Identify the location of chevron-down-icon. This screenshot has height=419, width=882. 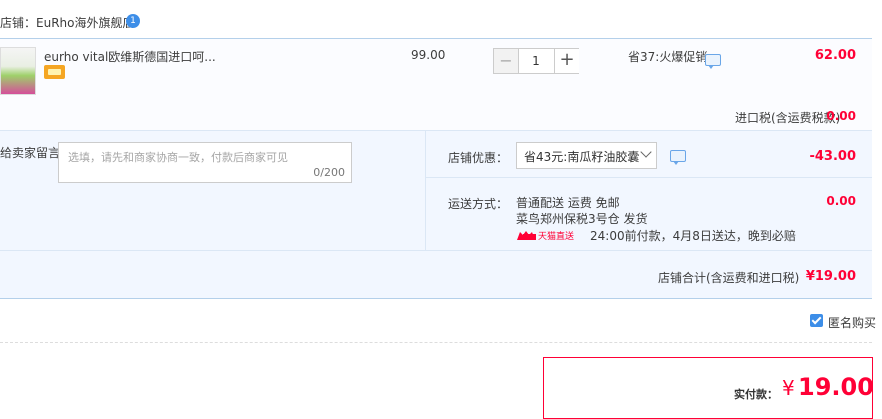
(646, 152).